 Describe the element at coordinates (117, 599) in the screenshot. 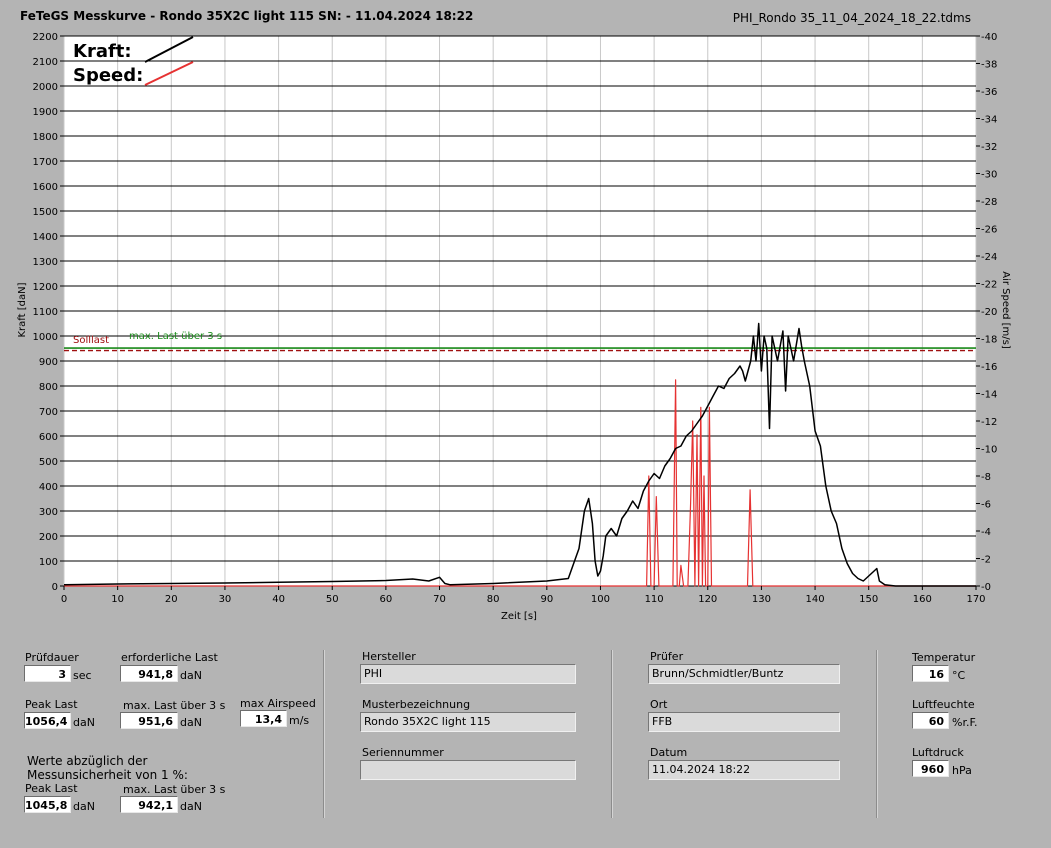

I see `x-tick-label: 10` at that location.